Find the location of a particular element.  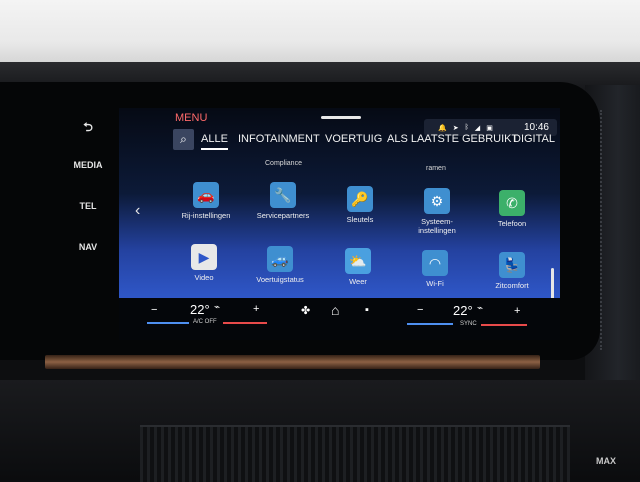

gear-icon: ⚙ is located at coordinates (437, 201).